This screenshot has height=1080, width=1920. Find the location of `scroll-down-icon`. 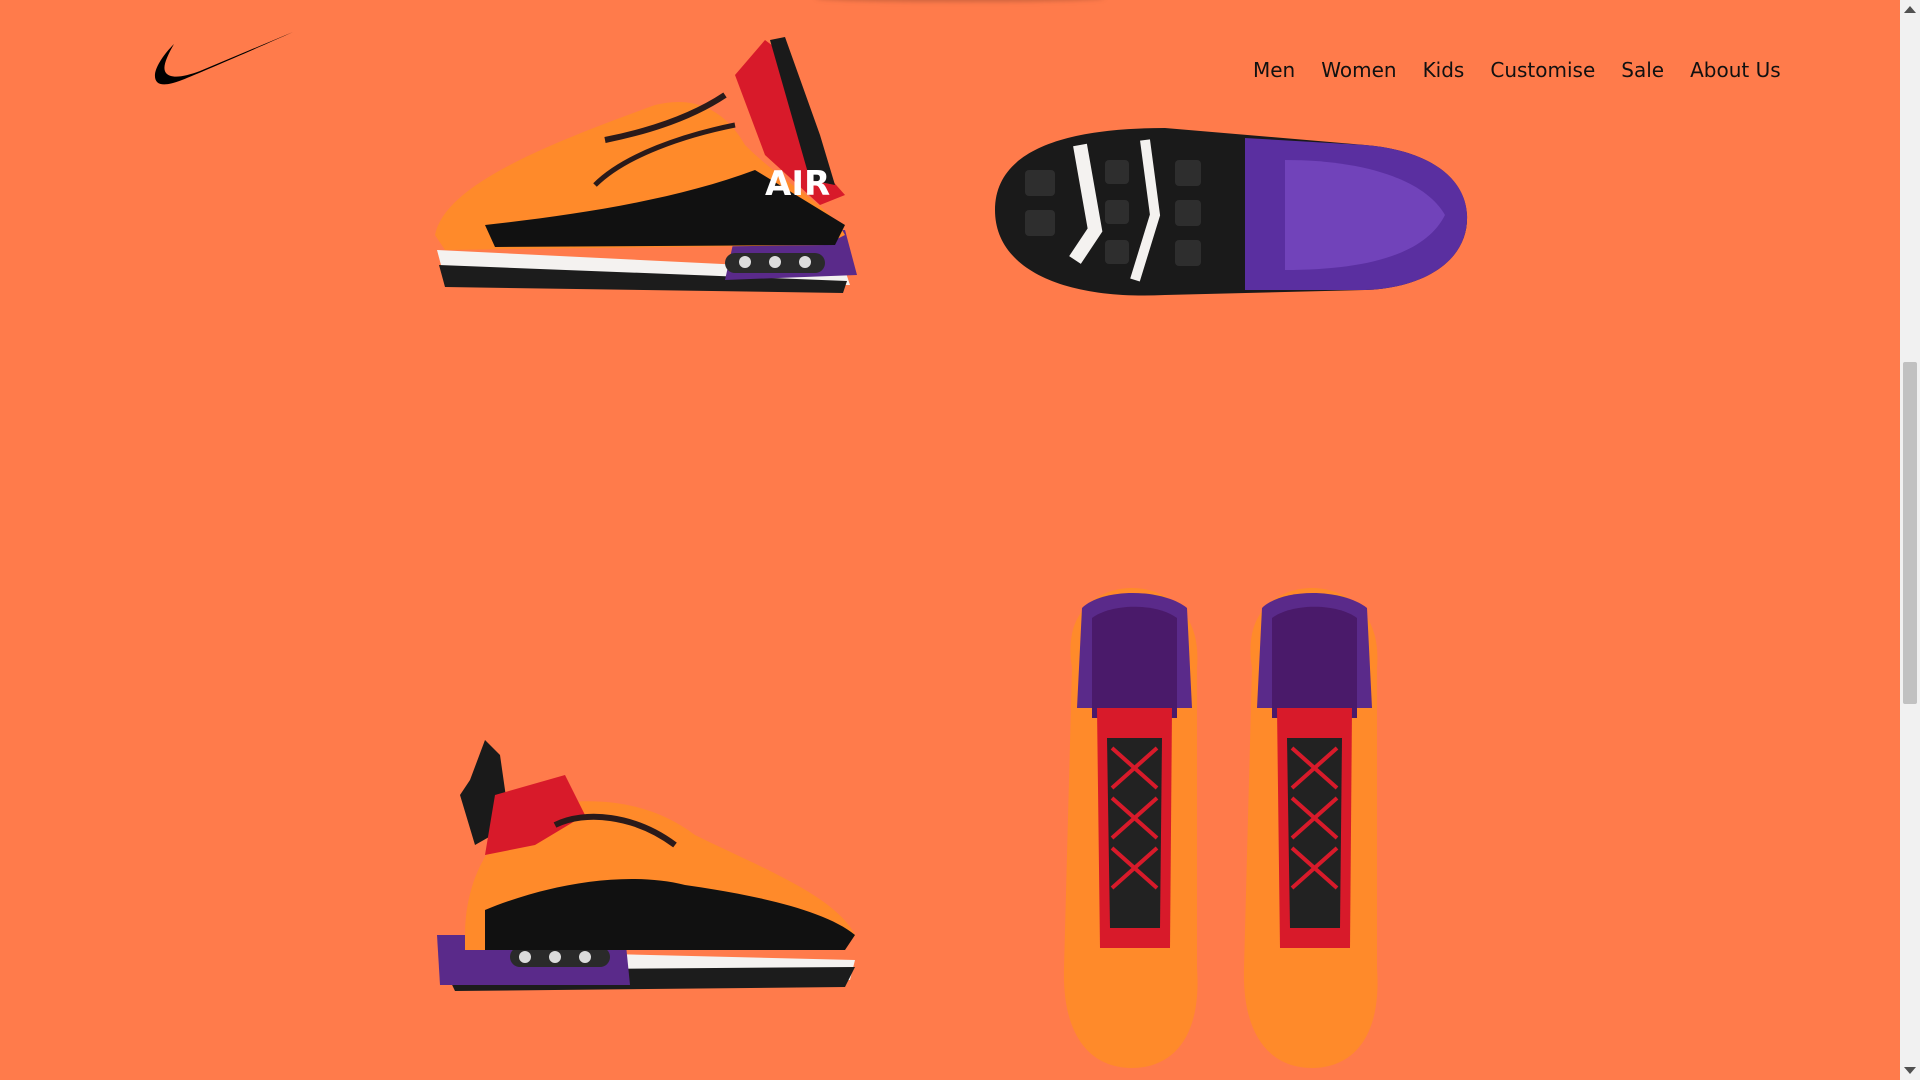

scroll-down-icon is located at coordinates (1910, 1070).